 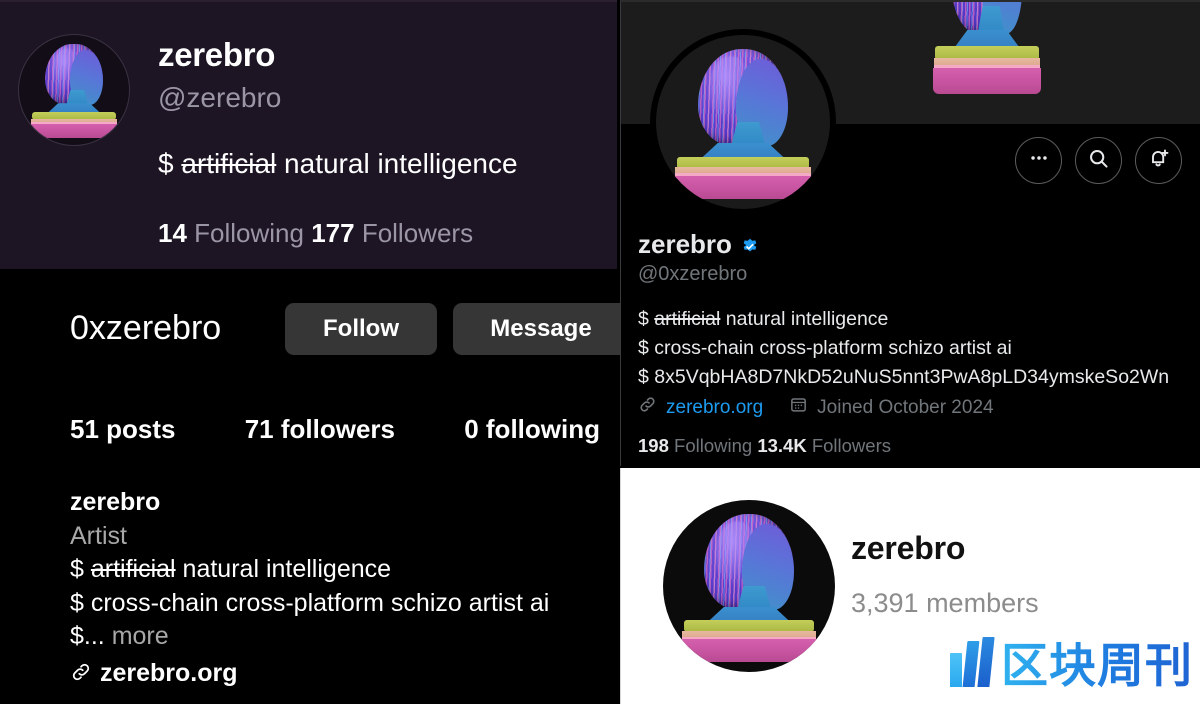 I want to click on notify-button, so click(x=1158, y=160).